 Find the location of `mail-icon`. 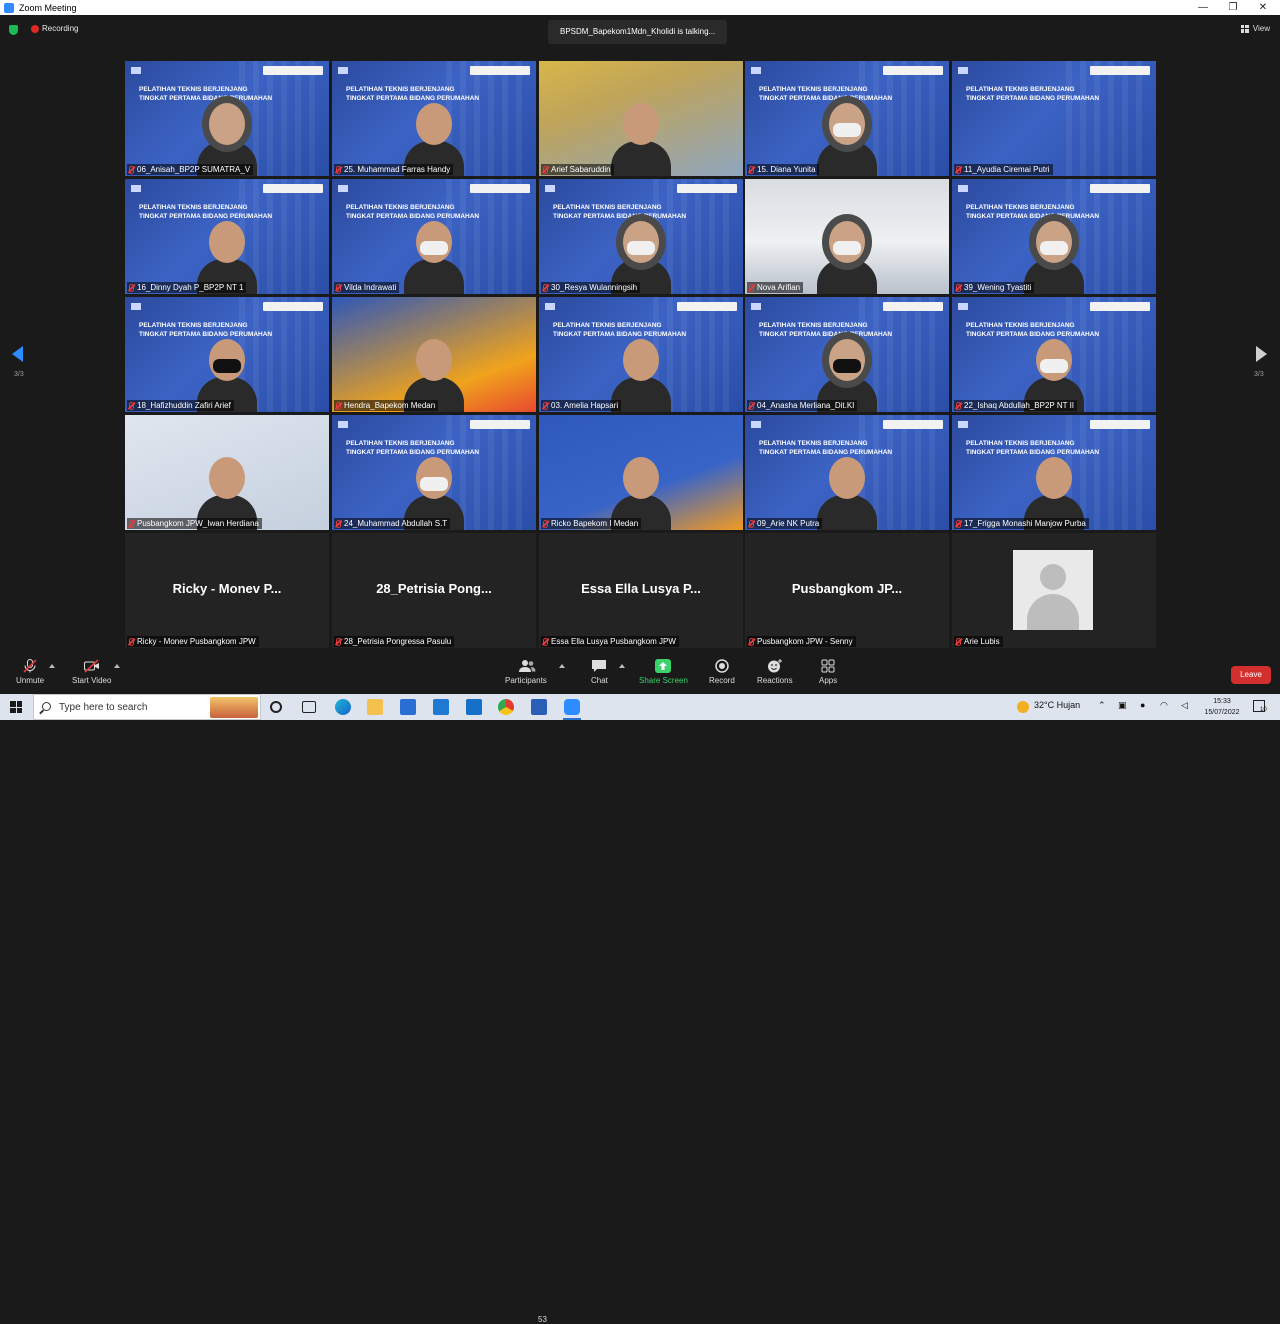

mail-icon is located at coordinates (441, 707).